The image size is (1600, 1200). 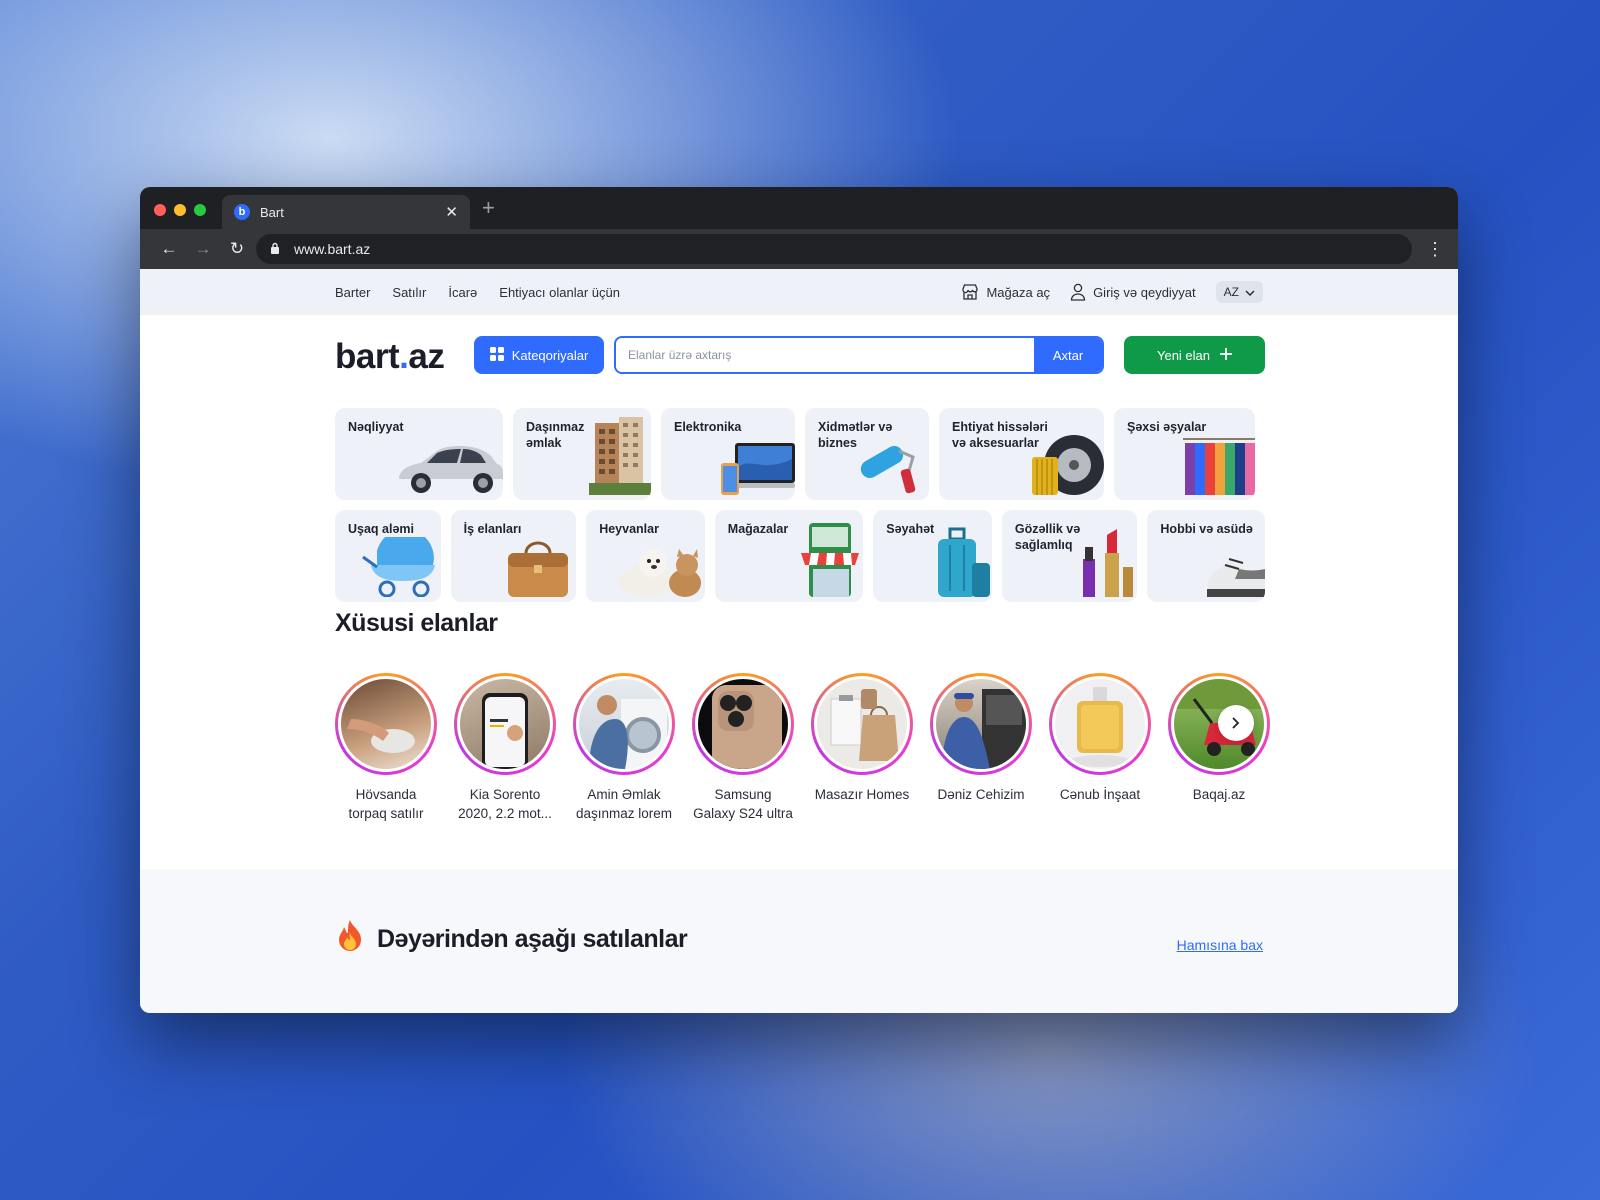 What do you see at coordinates (350, 939) in the screenshot?
I see `fire-icon` at bounding box center [350, 939].